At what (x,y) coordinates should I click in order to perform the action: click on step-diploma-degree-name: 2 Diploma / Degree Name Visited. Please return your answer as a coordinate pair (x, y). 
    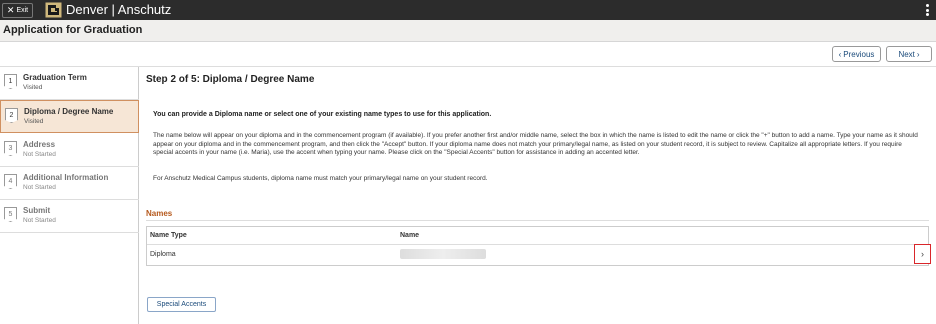
    Looking at the image, I should click on (69, 116).